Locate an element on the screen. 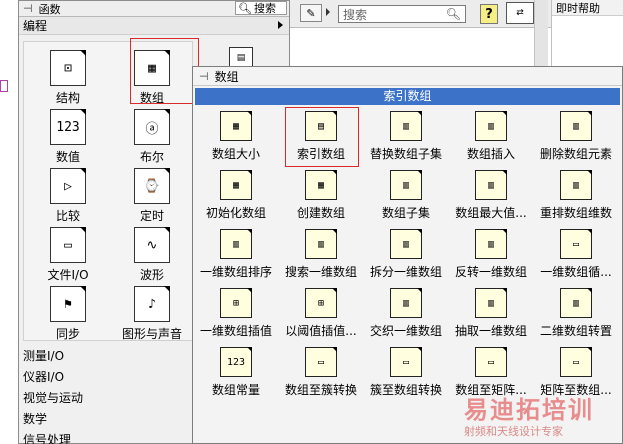 The height and width of the screenshot is (444, 623). array-function-12: ▥ 拆分一维数组 is located at coordinates (406, 254).